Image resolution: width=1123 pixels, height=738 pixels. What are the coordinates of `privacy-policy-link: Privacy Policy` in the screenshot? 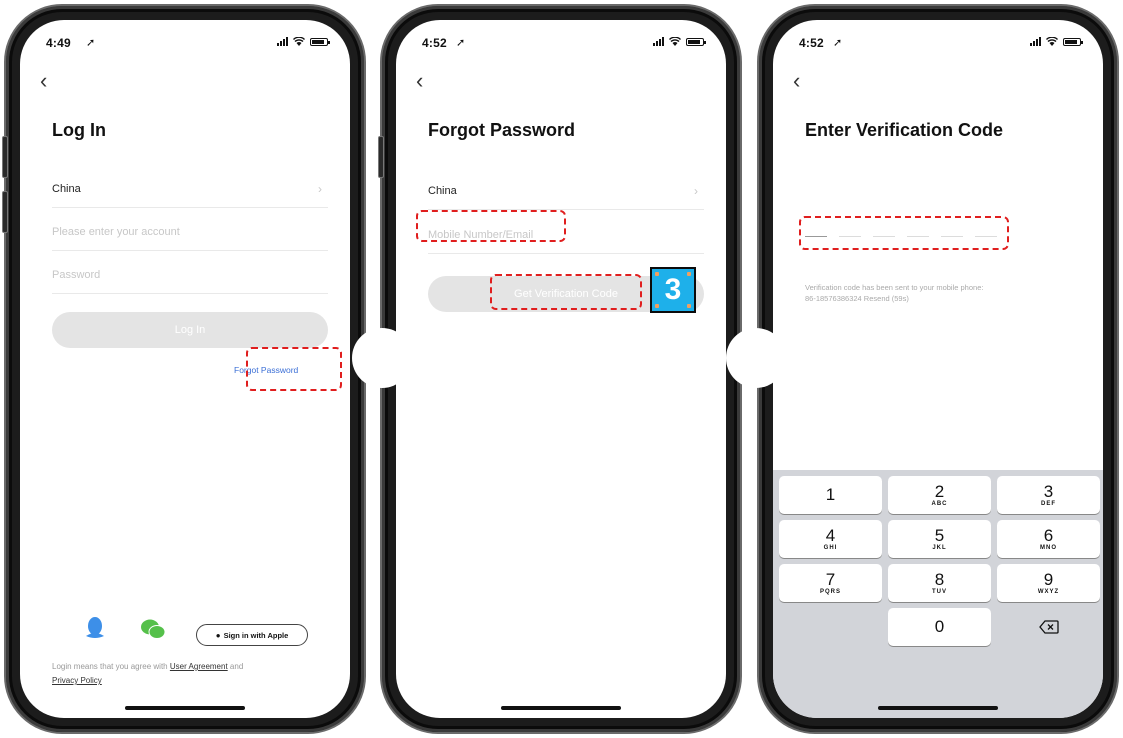 It's located at (77, 680).